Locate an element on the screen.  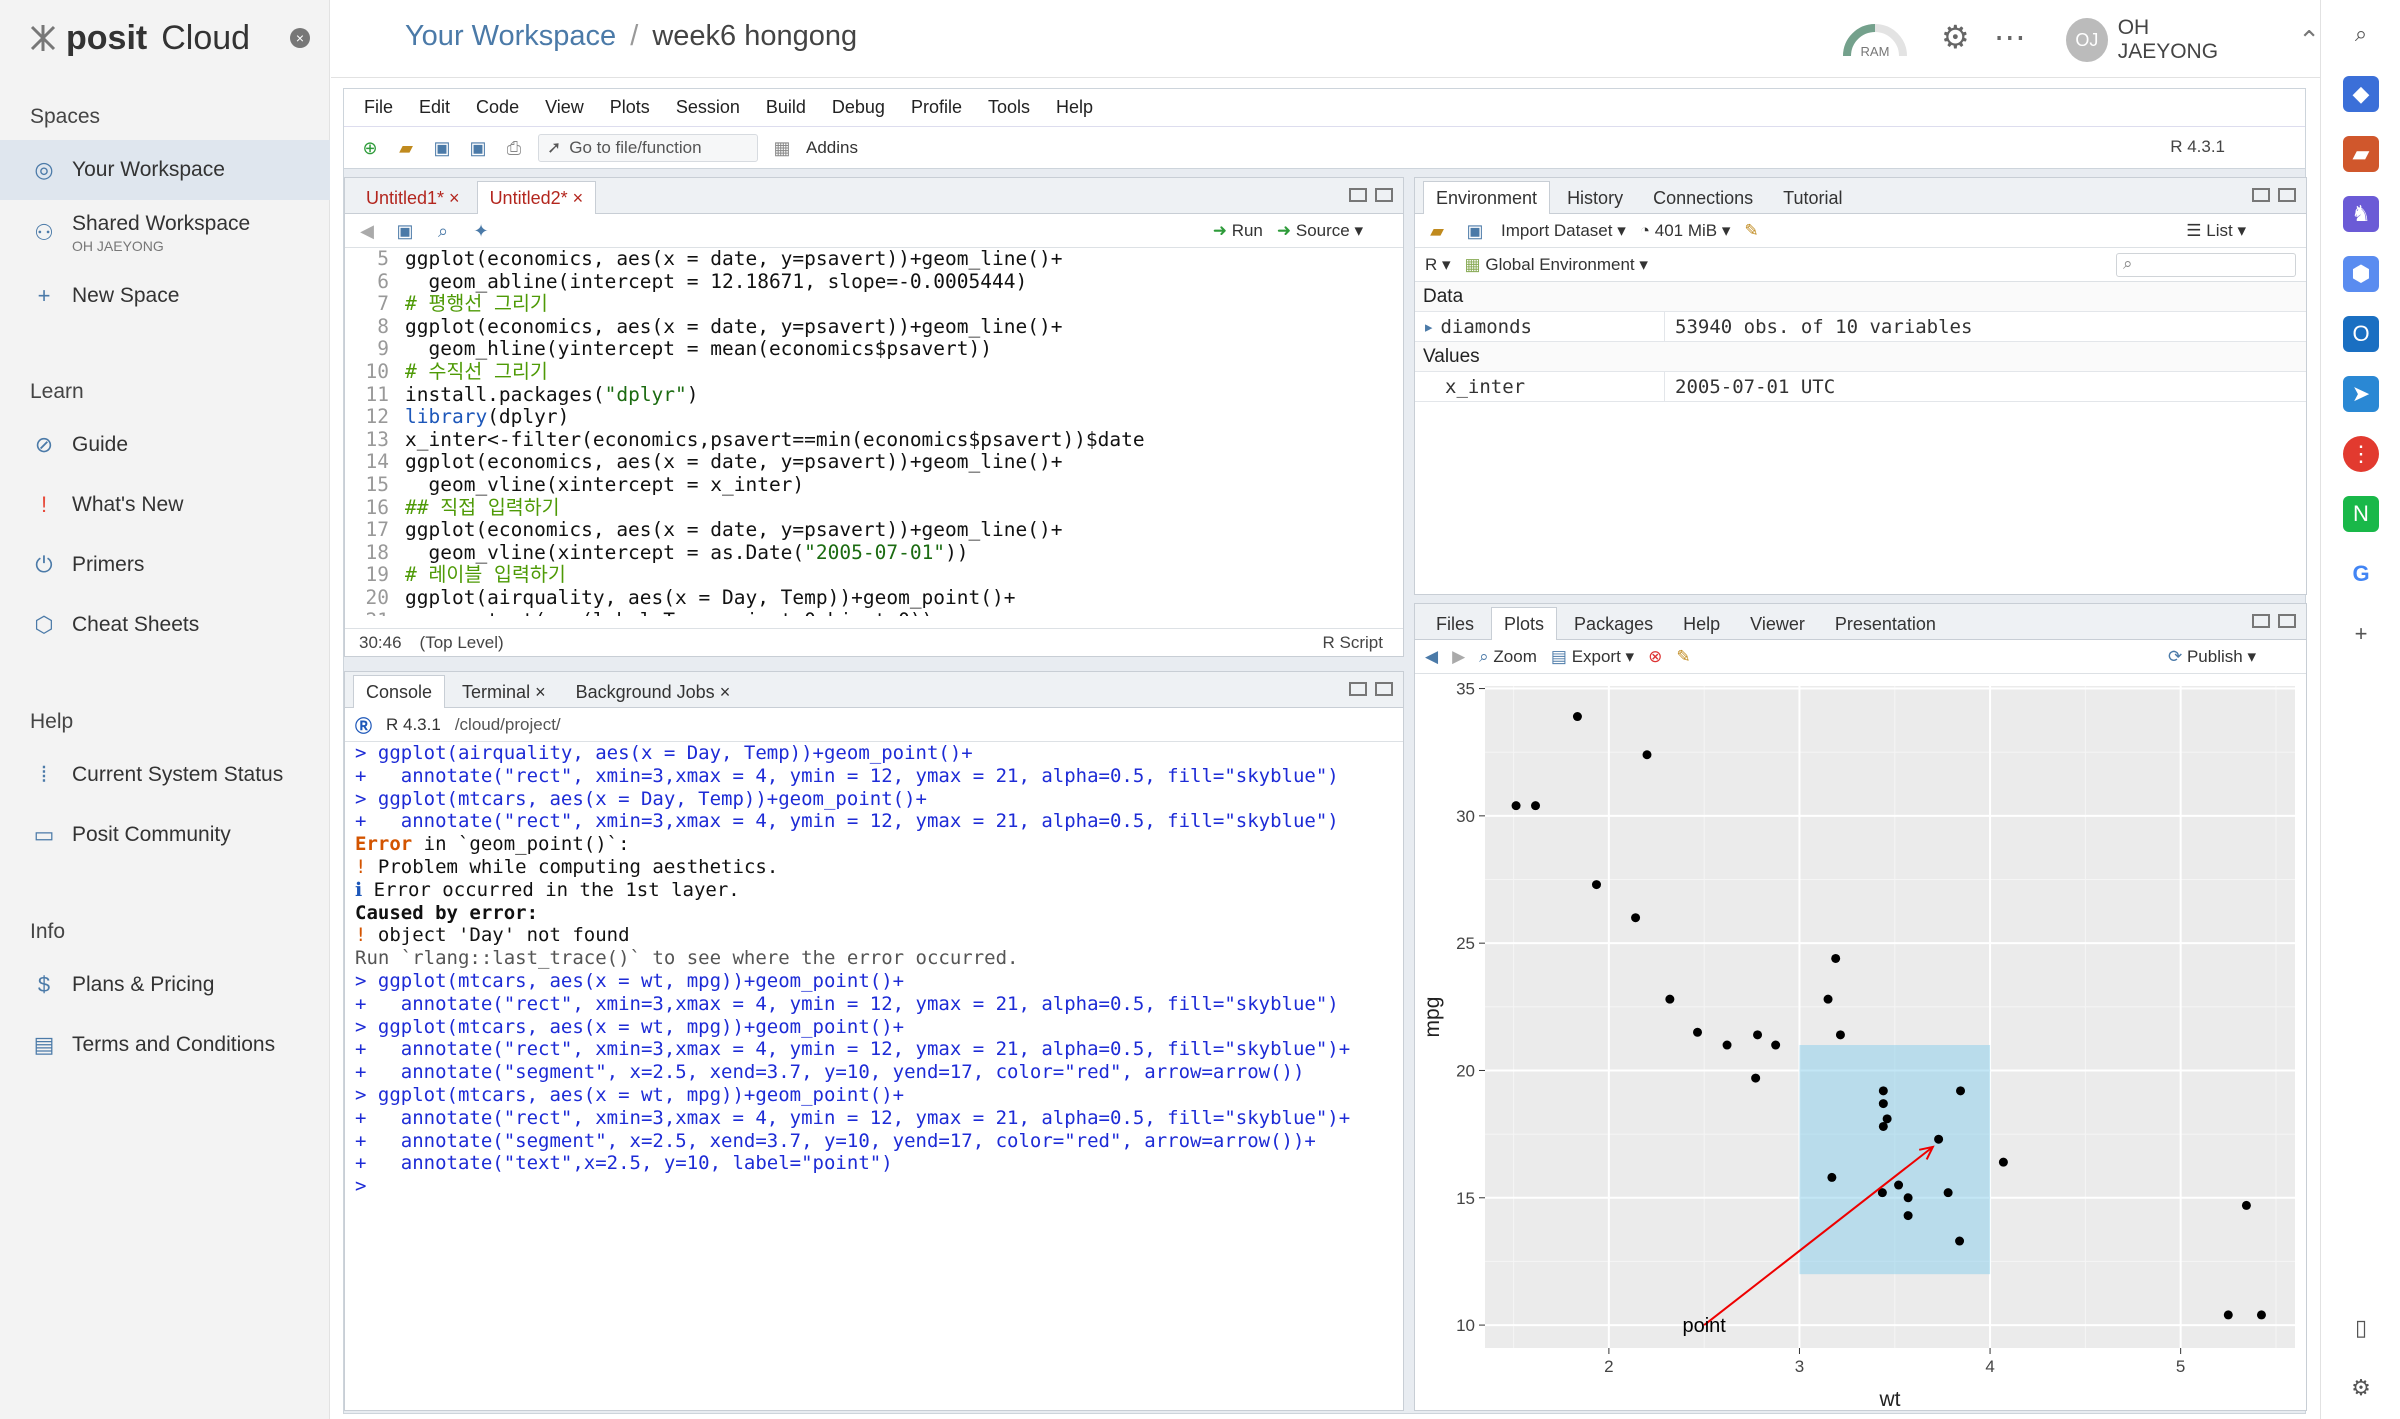
goto-file-input: ➚ Go to file/function is located at coordinates (648, 147).